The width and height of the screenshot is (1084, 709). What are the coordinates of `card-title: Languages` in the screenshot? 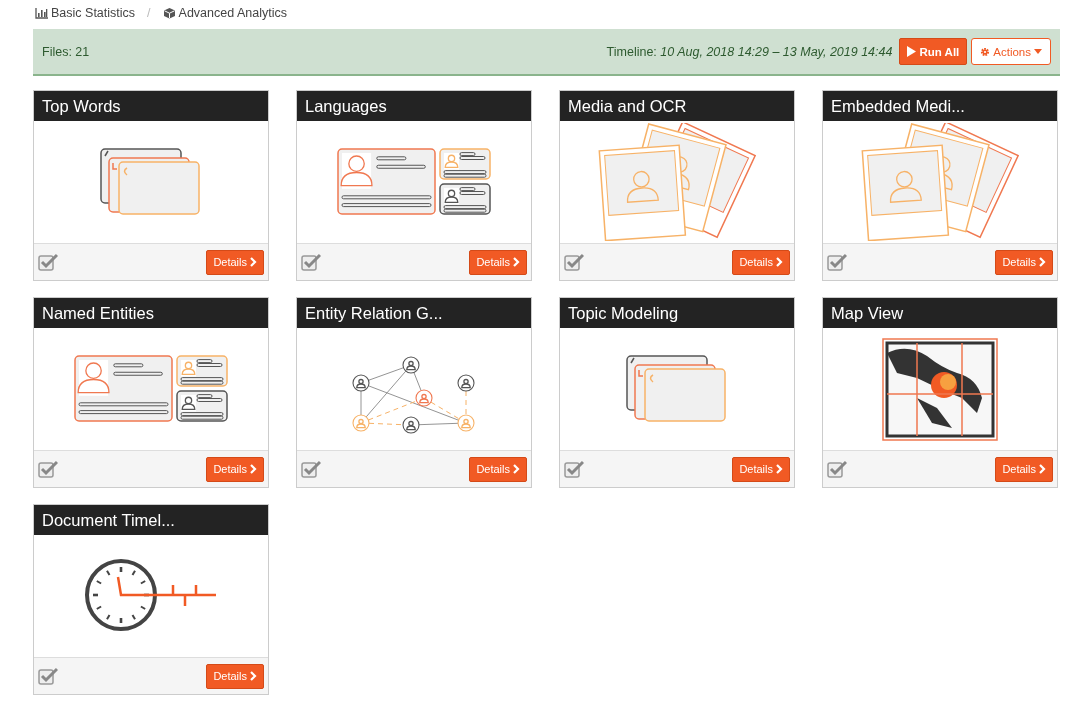 It's located at (414, 106).